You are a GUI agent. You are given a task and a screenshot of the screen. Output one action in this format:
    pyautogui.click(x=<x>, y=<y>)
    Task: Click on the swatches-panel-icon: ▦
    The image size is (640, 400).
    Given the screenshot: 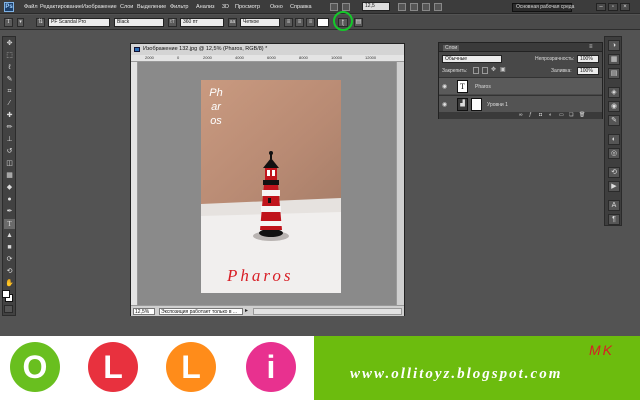 What is the action you would take?
    pyautogui.click(x=614, y=59)
    